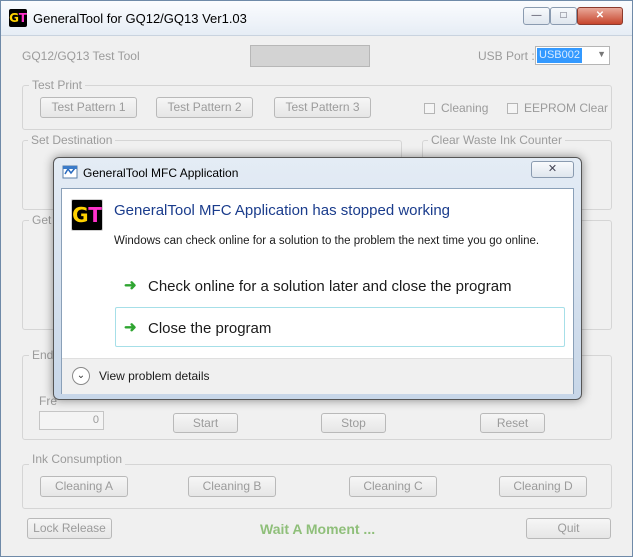  Describe the element at coordinates (232, 486) in the screenshot. I see `cleaning-b-button: Cleaning B` at that location.